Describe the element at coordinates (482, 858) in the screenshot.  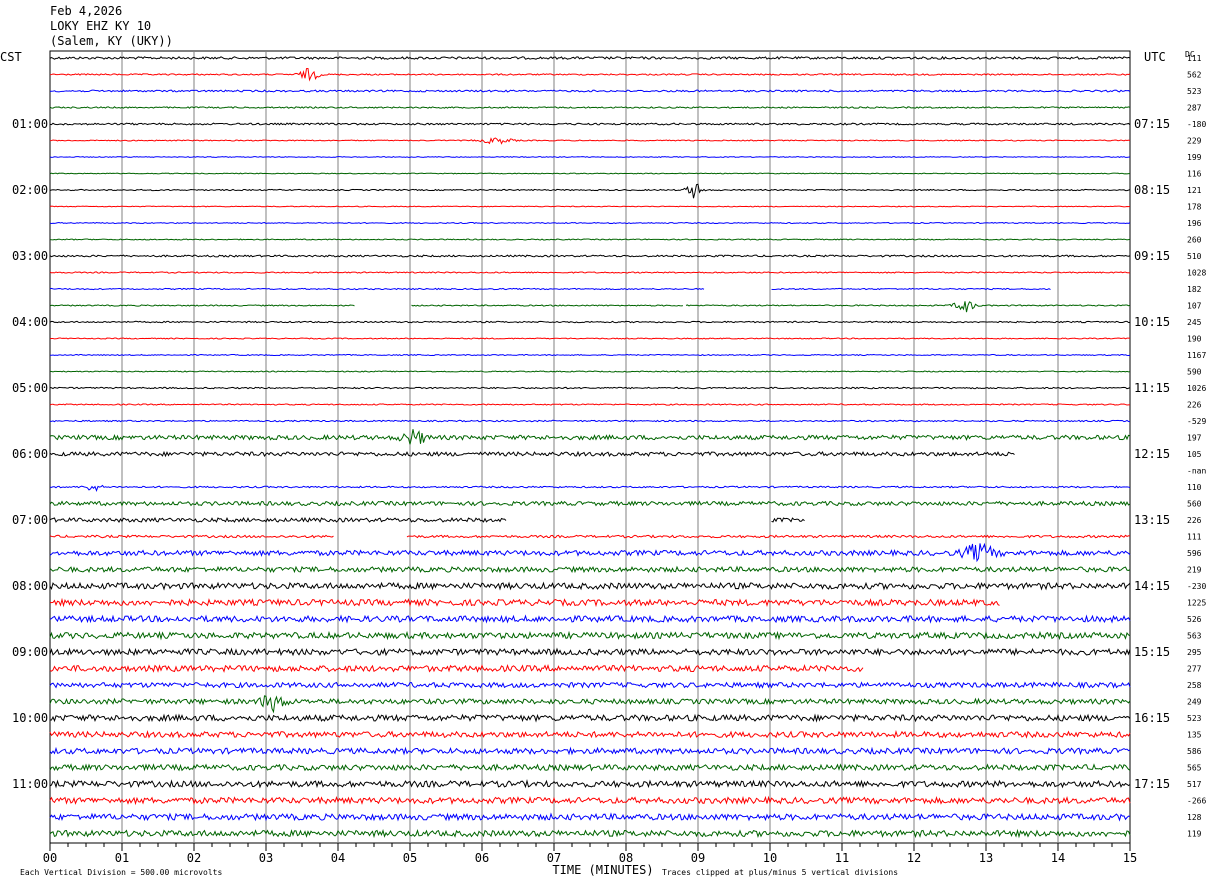
I see `x-tick-label: 06` at that location.